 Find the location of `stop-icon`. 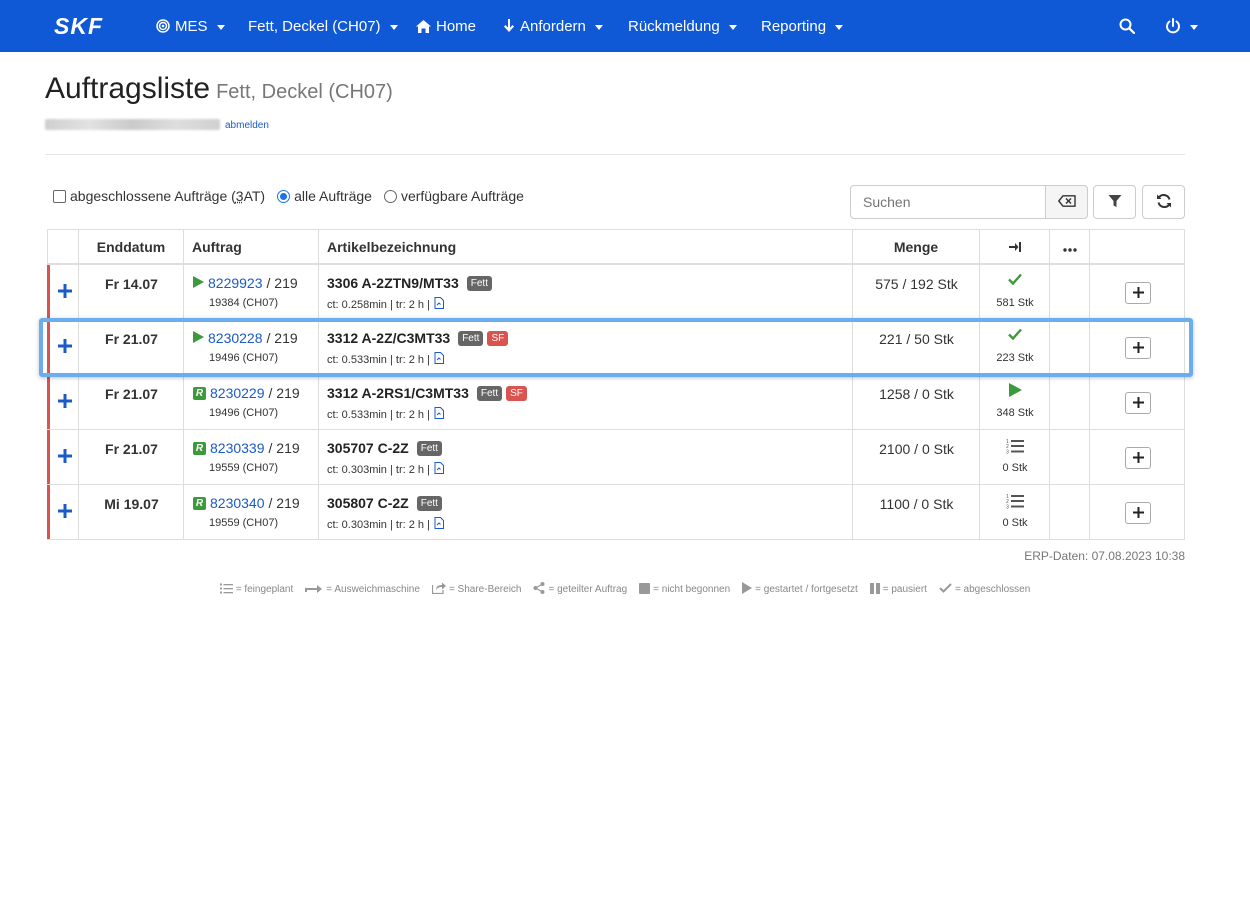

stop-icon is located at coordinates (645, 589).